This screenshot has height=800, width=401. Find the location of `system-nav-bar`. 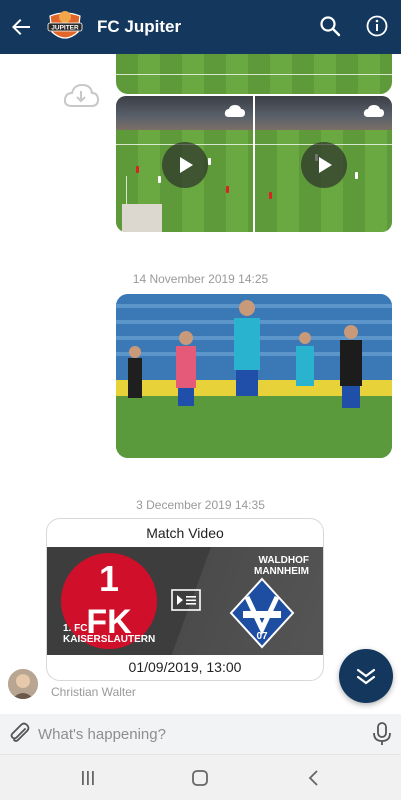

system-nav-bar is located at coordinates (200, 777).